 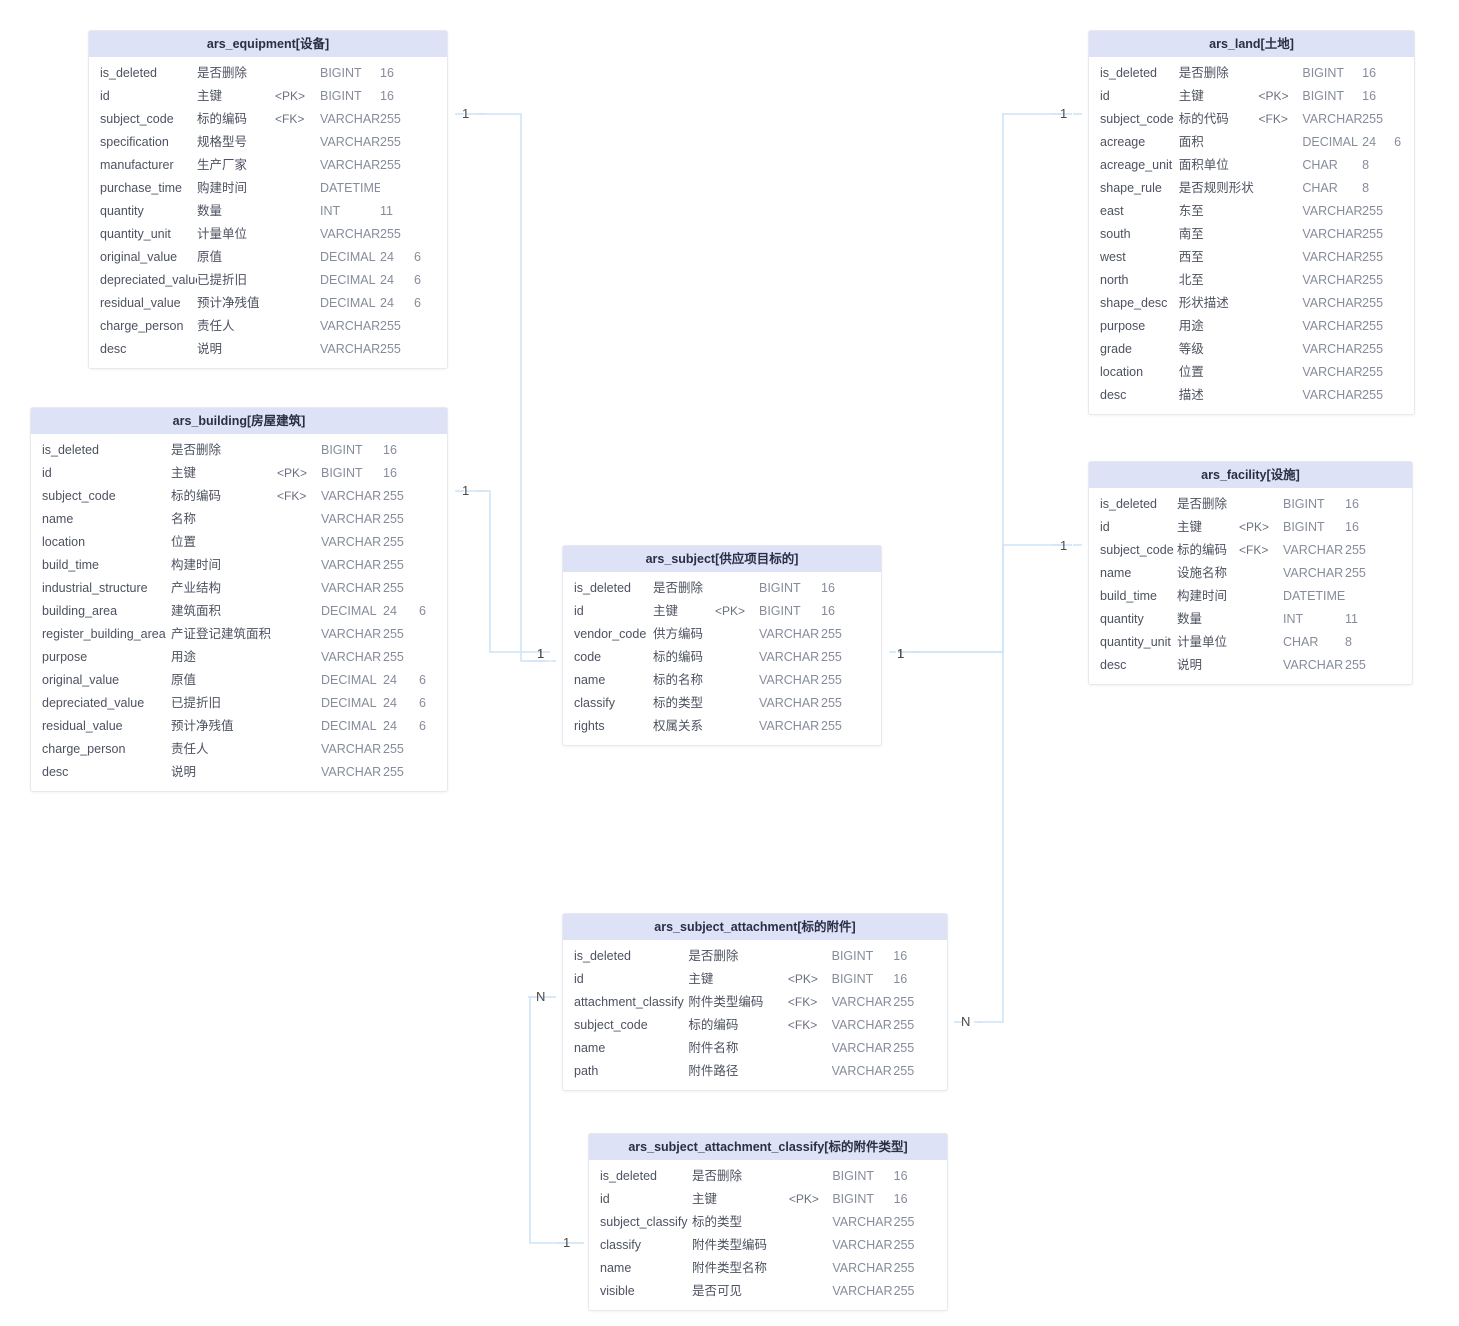 I want to click on attribute-row: rights 权属关系 VARCHAR 255, so click(x=722, y=726).